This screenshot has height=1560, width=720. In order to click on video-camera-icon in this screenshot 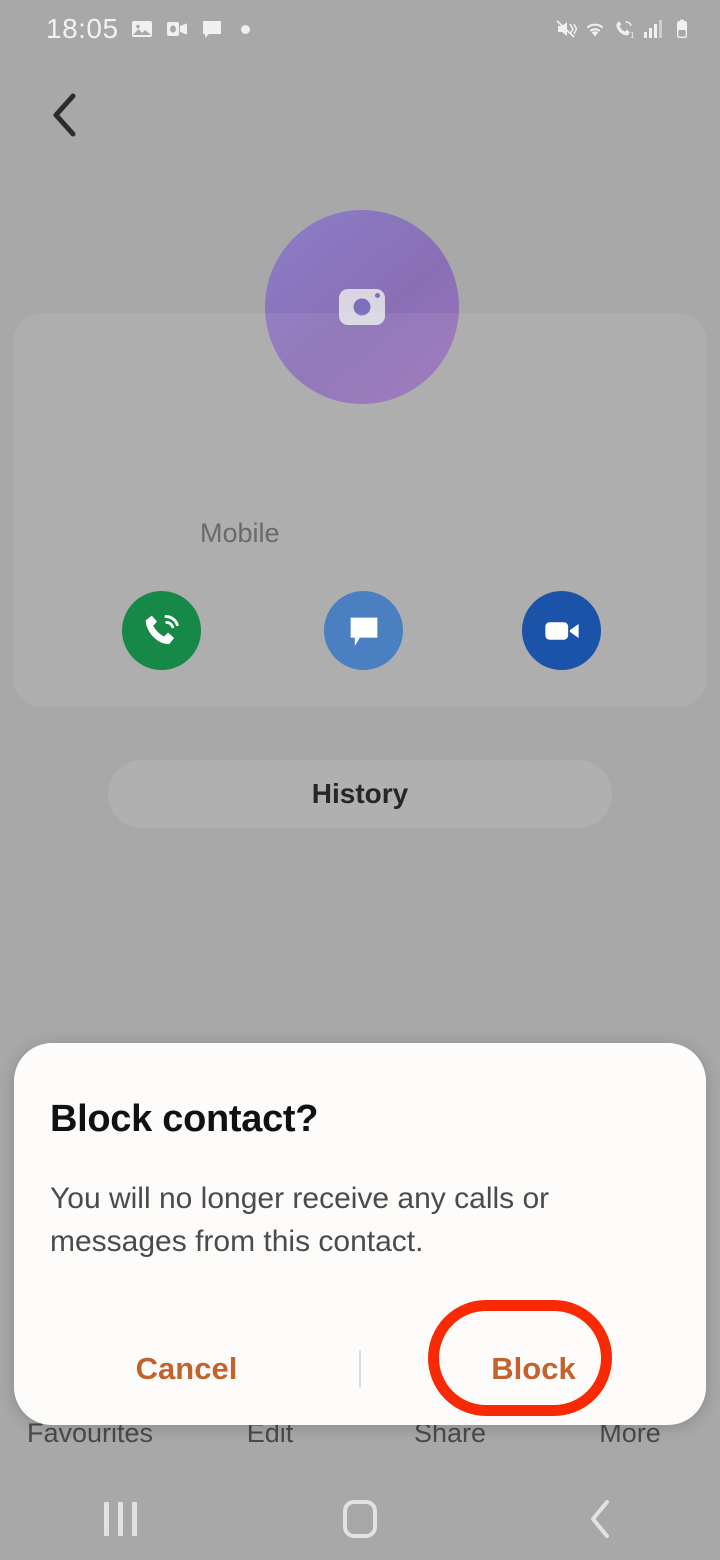, I will do `click(561, 630)`.